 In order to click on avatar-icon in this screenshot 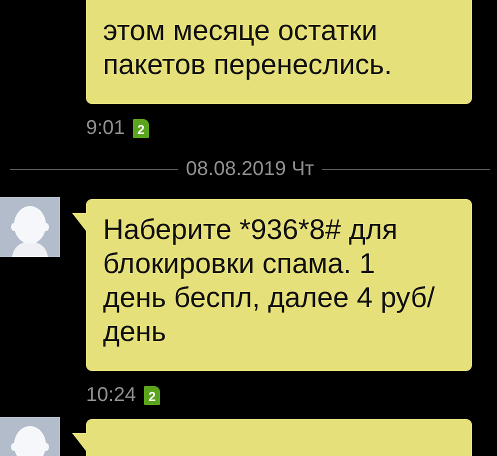, I will do `click(30, 227)`.